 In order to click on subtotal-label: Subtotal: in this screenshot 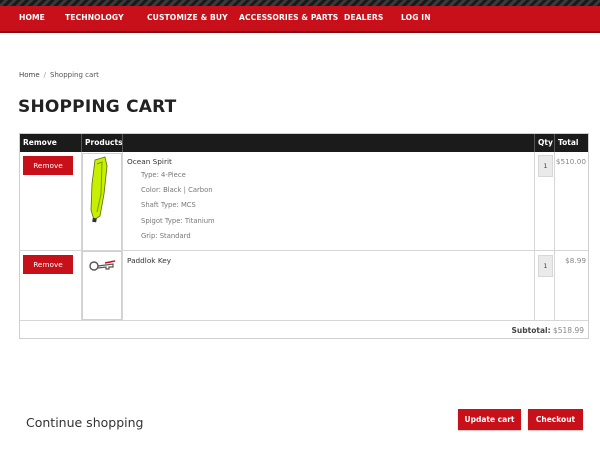, I will do `click(531, 330)`.